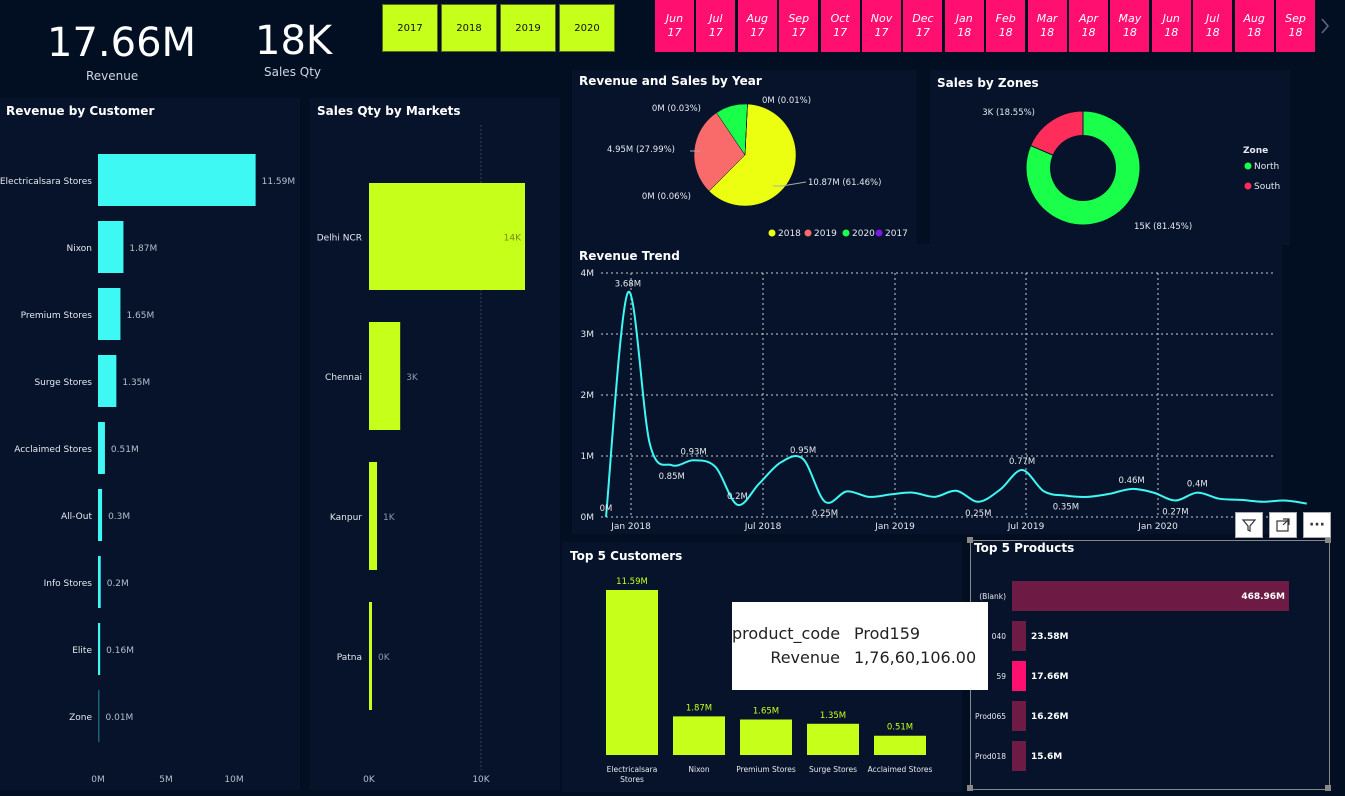  Describe the element at coordinates (369, 780) in the screenshot. I see `x-tick-label: 0K` at that location.